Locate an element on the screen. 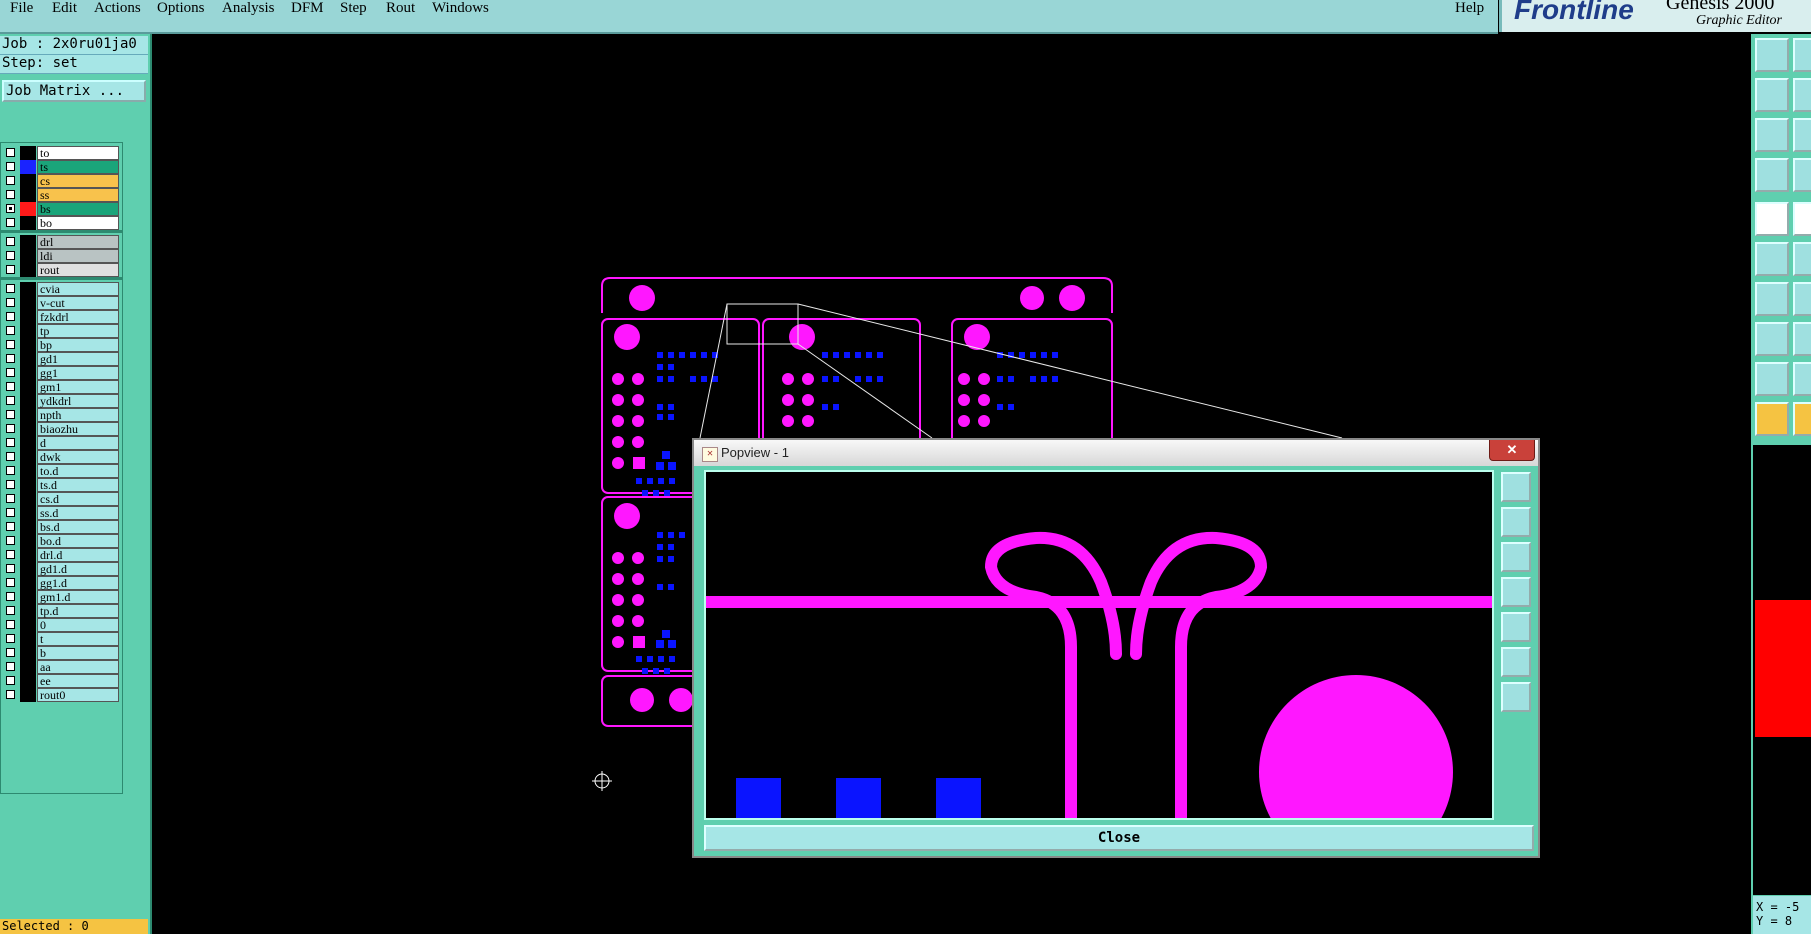 Image resolution: width=1811 pixels, height=934 pixels. layer-row-ee: ee is located at coordinates (61, 681).